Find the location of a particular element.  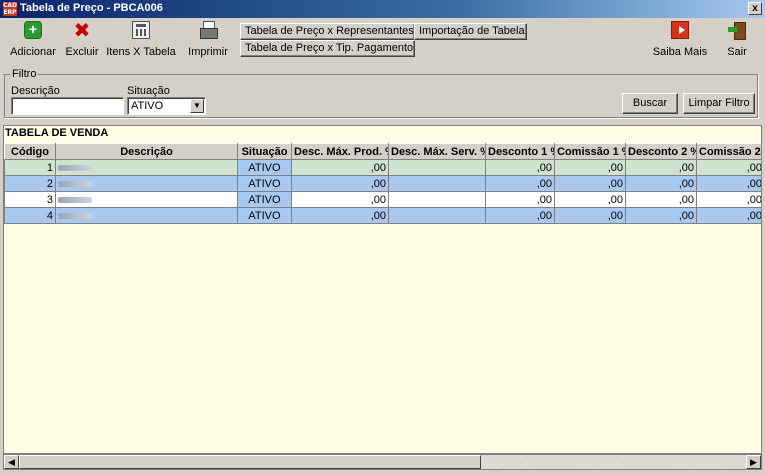

delete-x-icon: ✖ is located at coordinates (82, 30).